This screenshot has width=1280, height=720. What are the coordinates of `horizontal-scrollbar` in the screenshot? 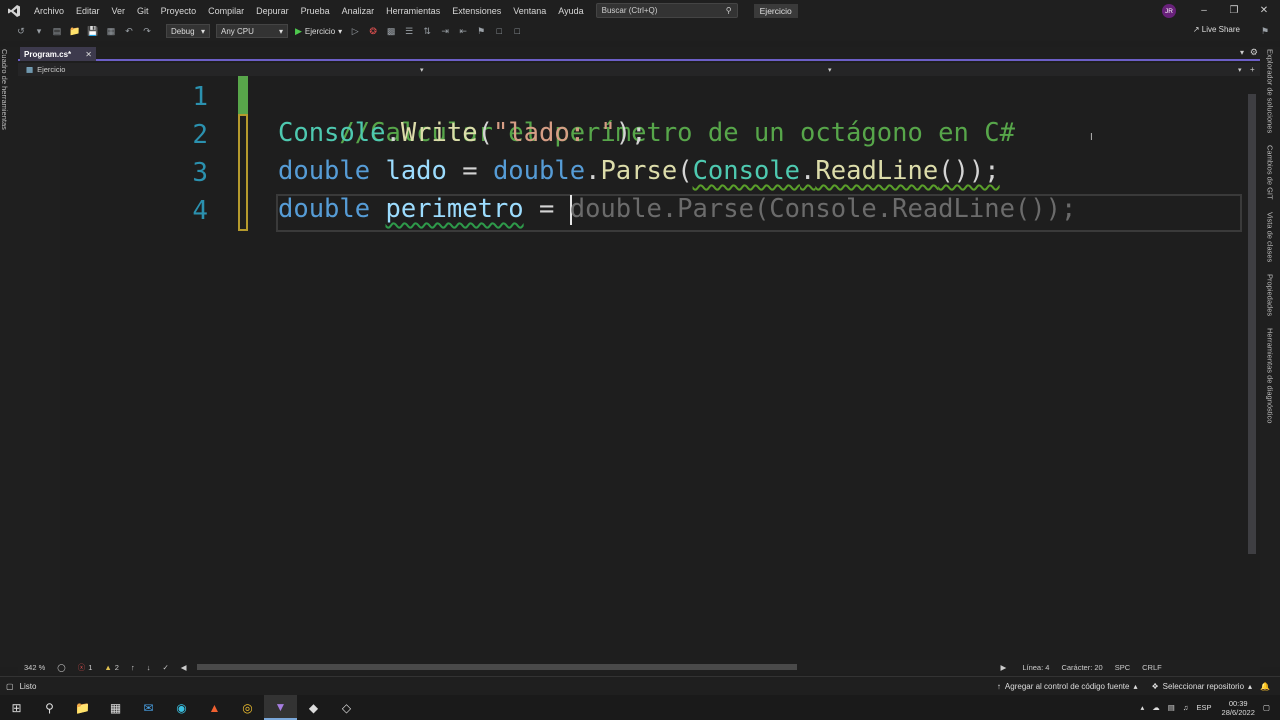 It's located at (496, 667).